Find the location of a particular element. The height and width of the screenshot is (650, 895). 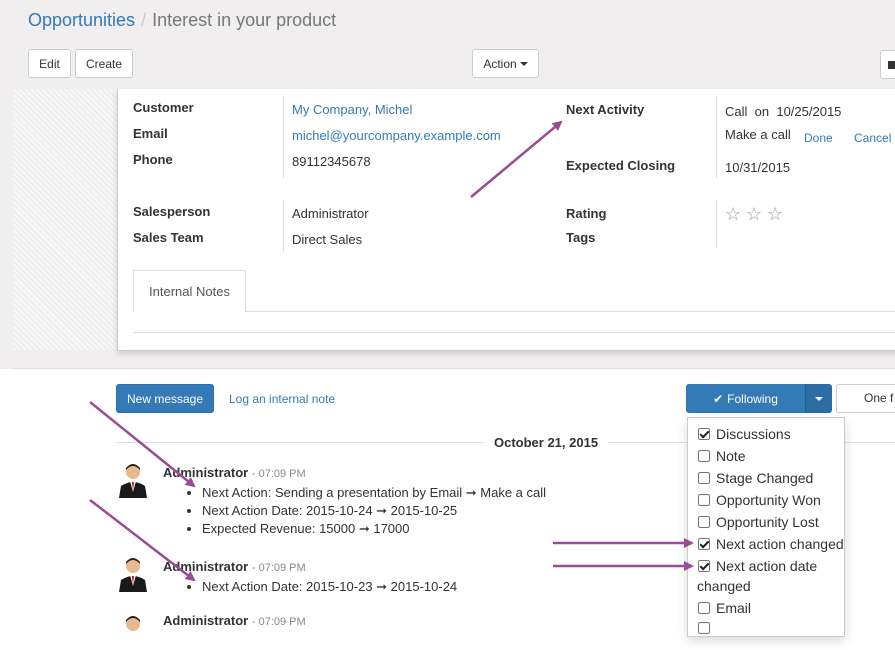

email-label: Email is located at coordinates (150, 133).